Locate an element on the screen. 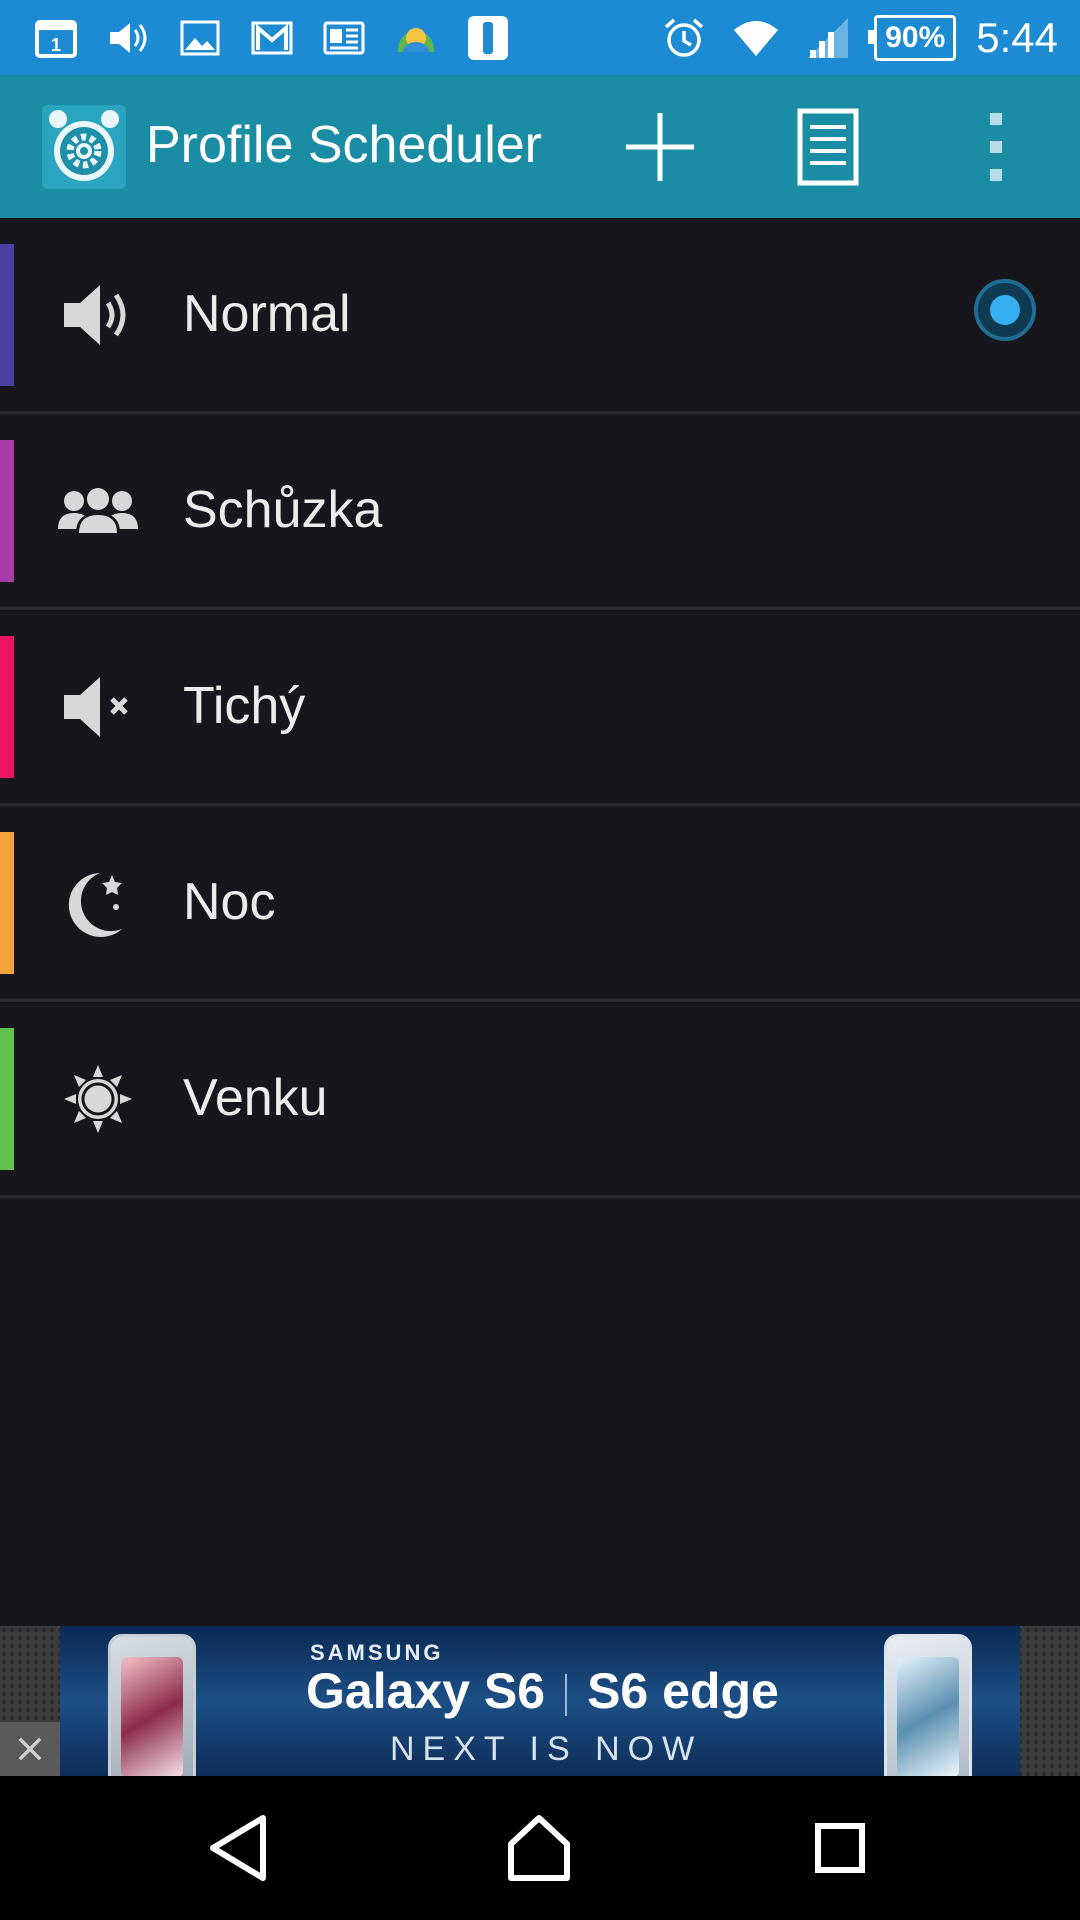  overflow-menu-button is located at coordinates (996, 147).